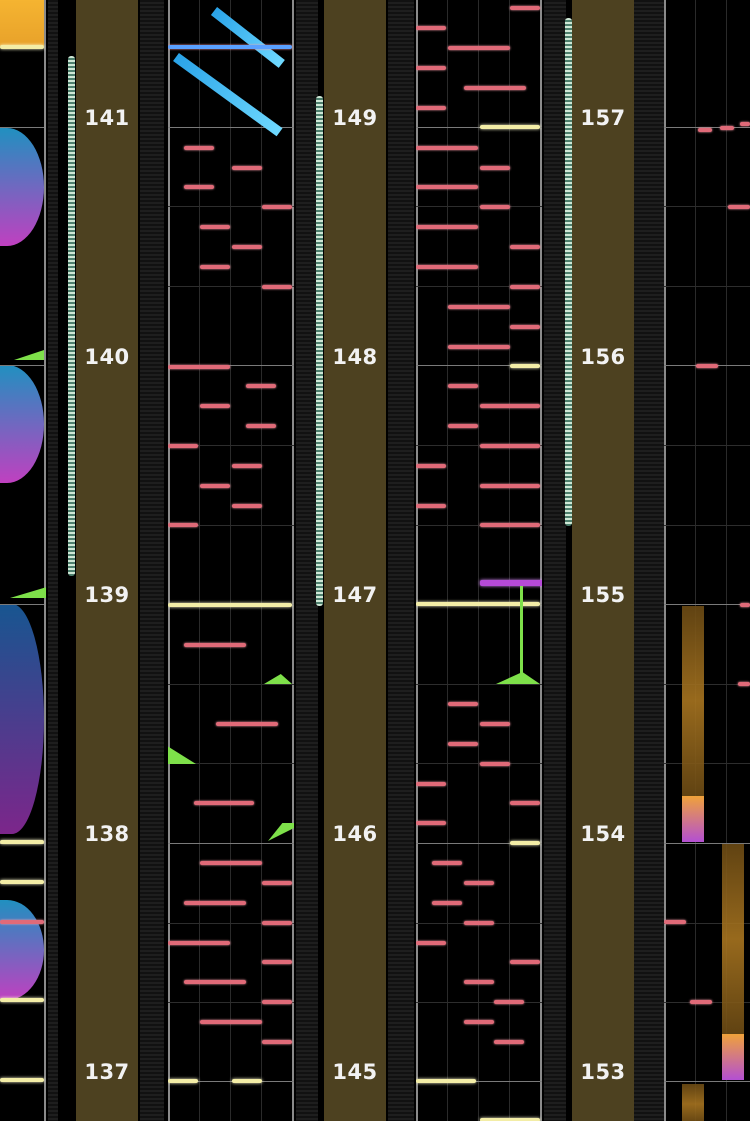  Describe the element at coordinates (107, 595) in the screenshot. I see `measure-number: 139` at that location.